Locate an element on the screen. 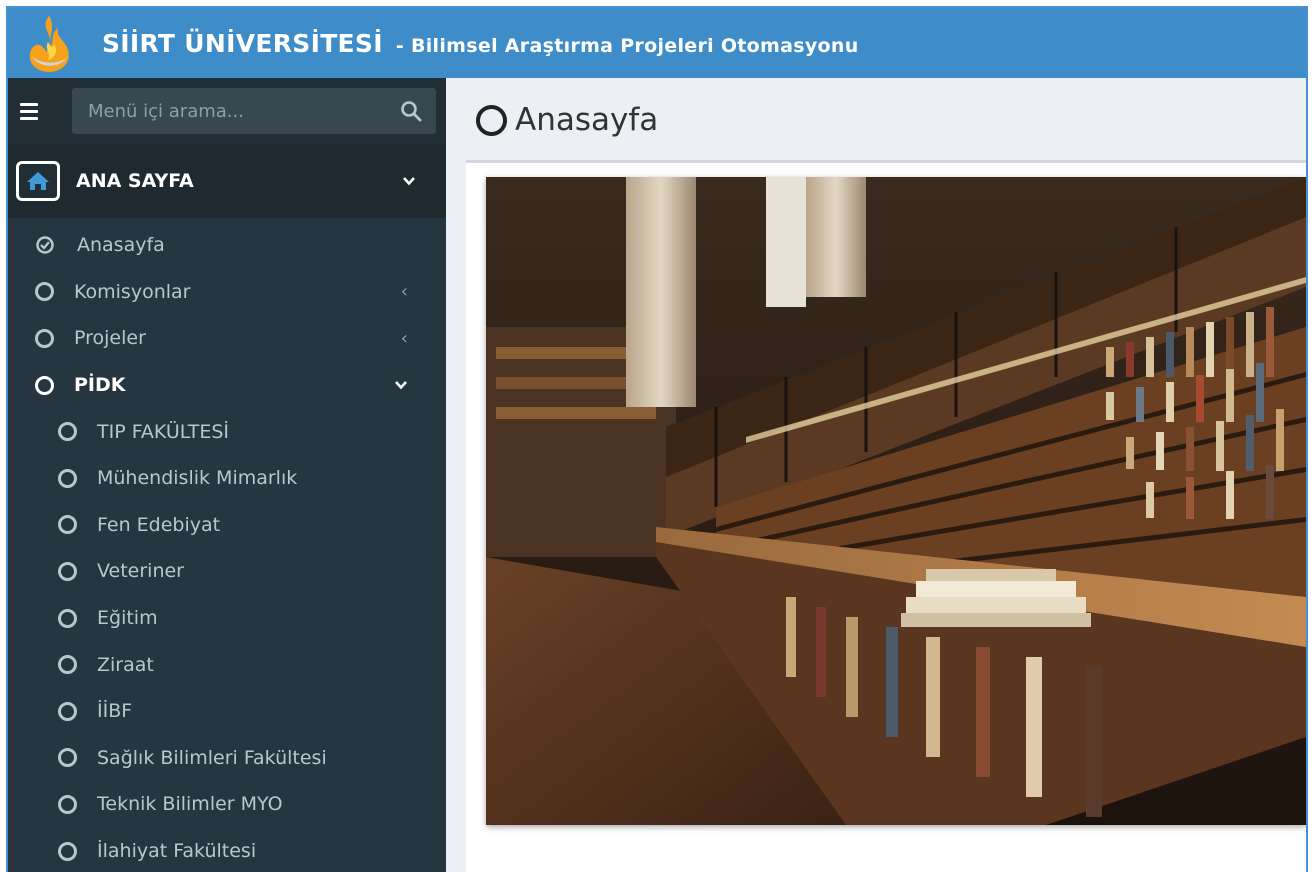  brand-name: SİİRT ÜNİVERSİTESİ is located at coordinates (242, 43).